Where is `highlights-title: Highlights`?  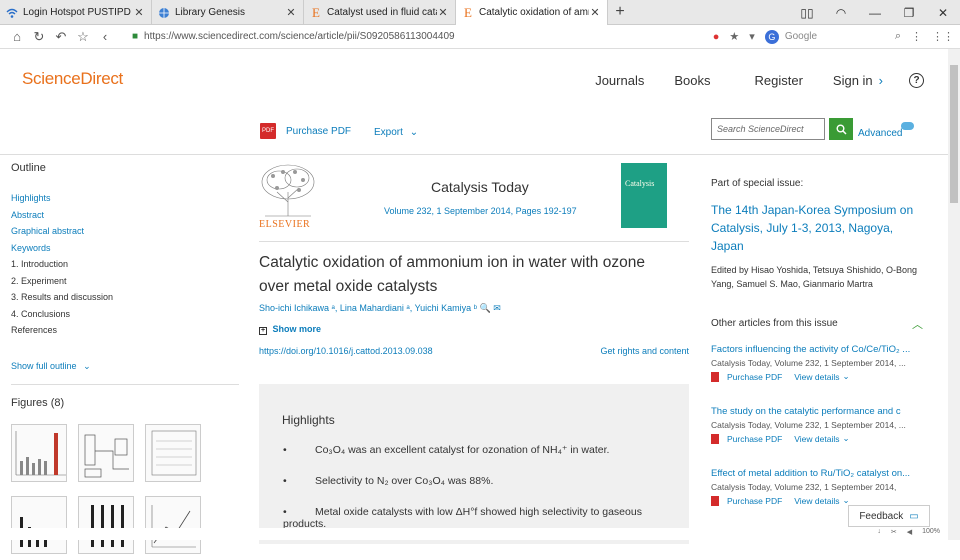
highlights-title: Highlights is located at coordinates (308, 420).